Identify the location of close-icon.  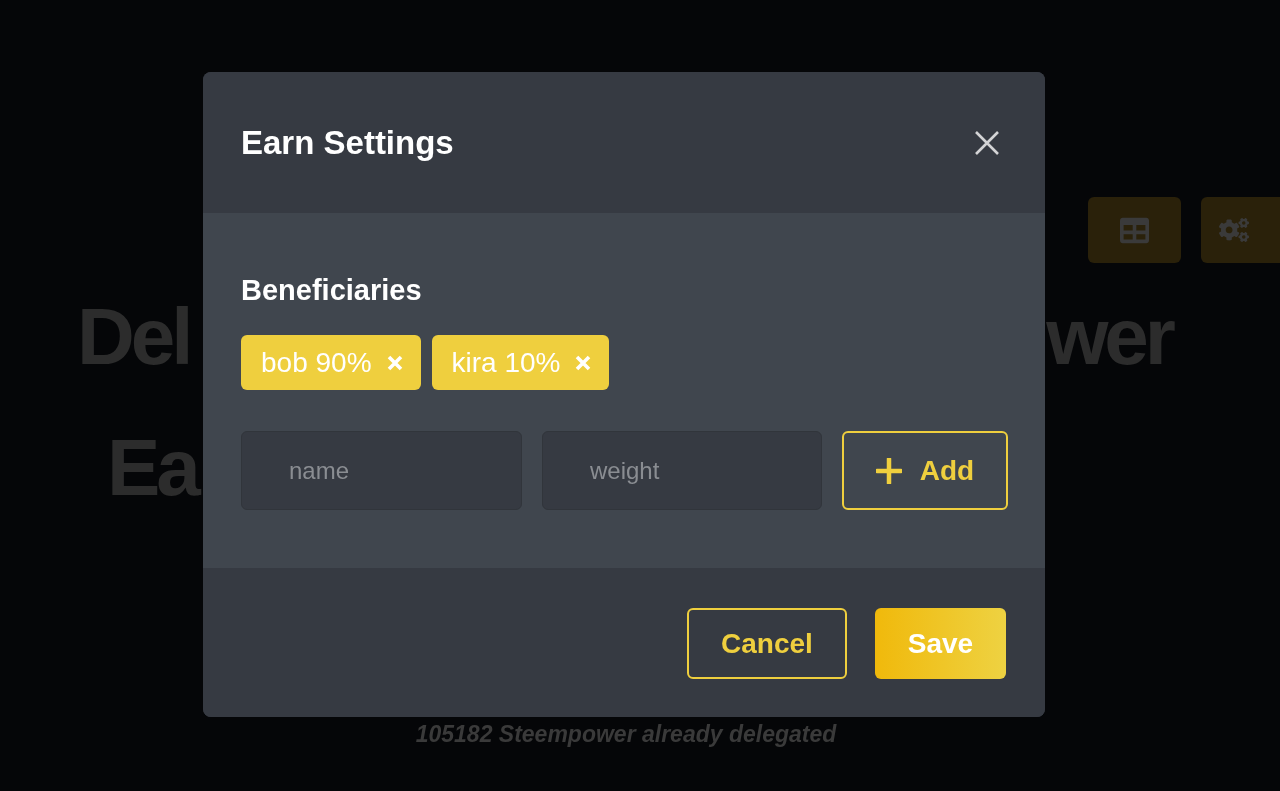
(987, 142).